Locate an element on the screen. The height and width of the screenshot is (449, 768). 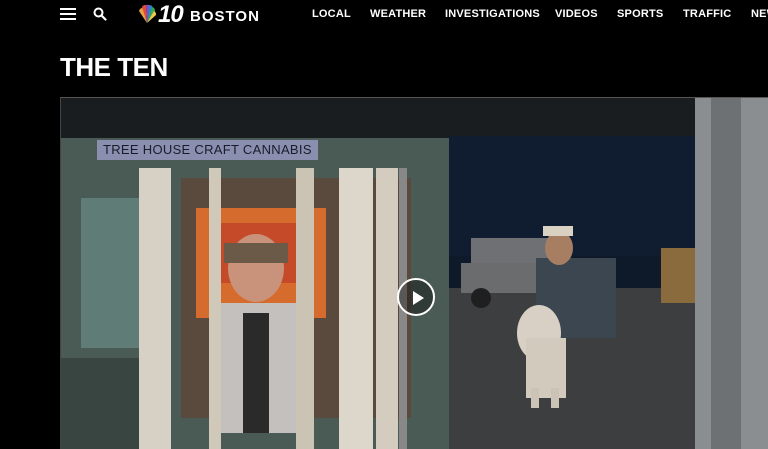
nbc-peacock-icon is located at coordinates (148, 14).